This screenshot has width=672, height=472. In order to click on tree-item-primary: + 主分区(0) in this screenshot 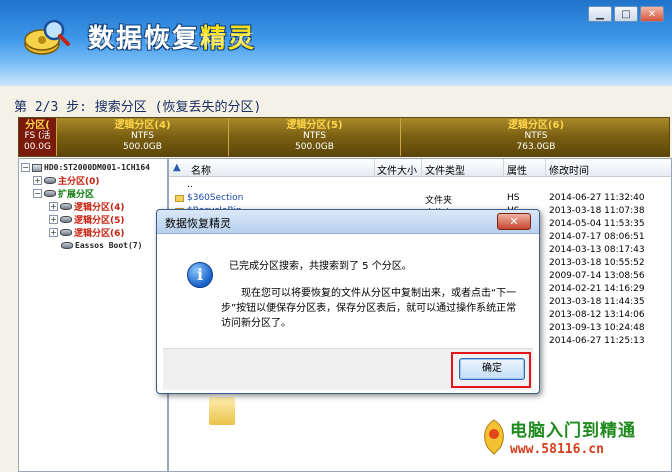, I will do `click(66, 180)`.